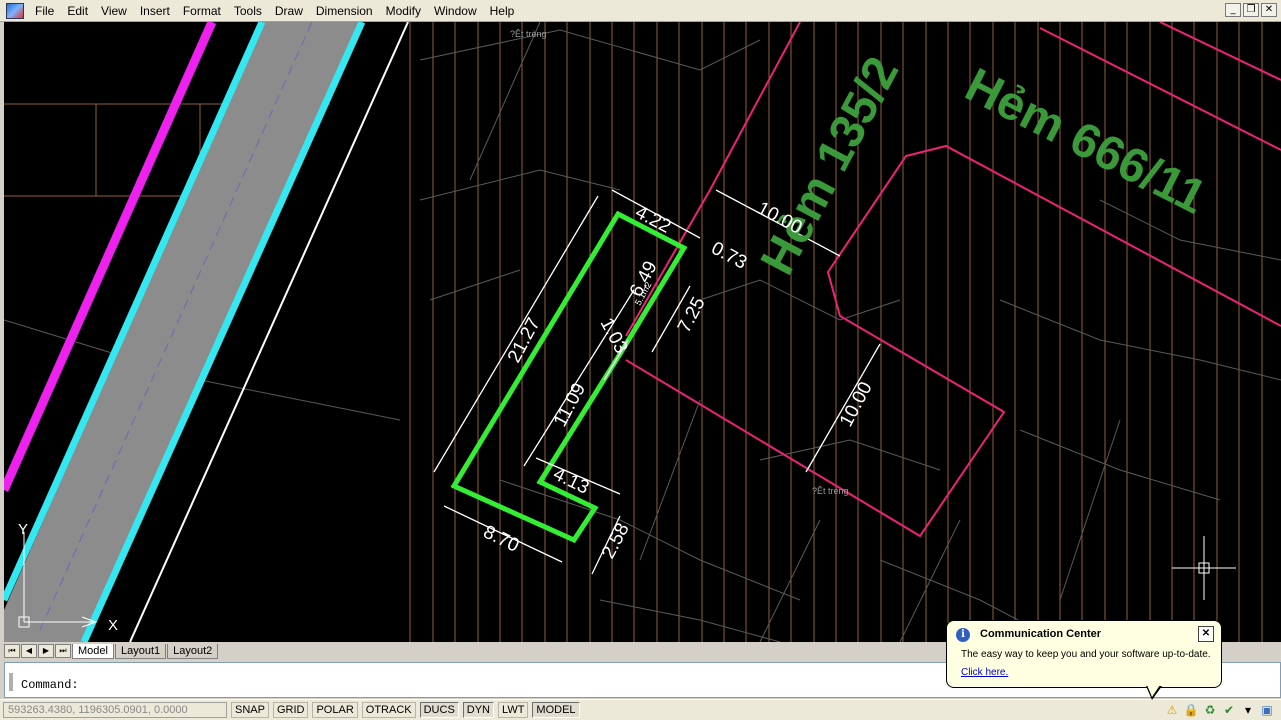 The width and height of the screenshot is (1281, 720). What do you see at coordinates (528, 34) in the screenshot?
I see `note-label-top: ?Êt trèng` at bounding box center [528, 34].